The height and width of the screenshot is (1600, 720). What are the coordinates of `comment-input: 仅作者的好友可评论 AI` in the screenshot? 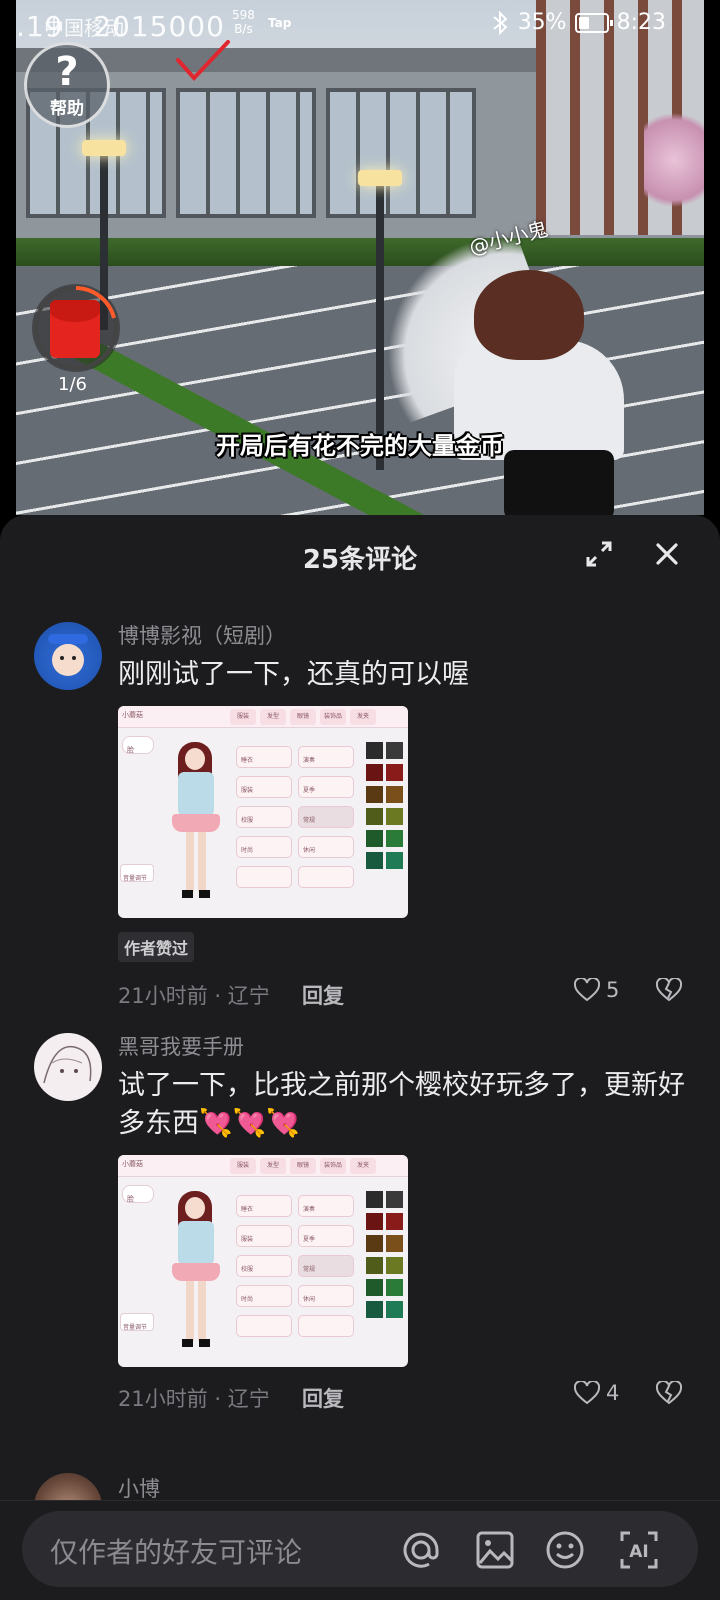 It's located at (360, 1549).